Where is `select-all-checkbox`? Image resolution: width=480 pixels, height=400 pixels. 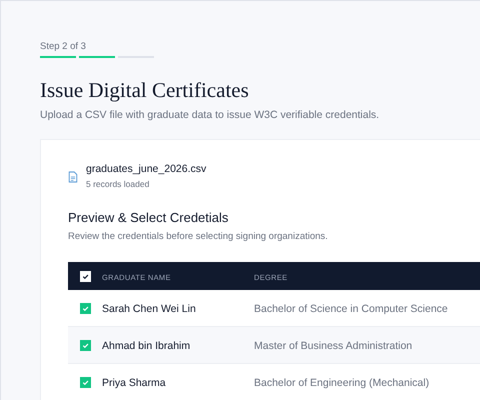 select-all-checkbox is located at coordinates (85, 276).